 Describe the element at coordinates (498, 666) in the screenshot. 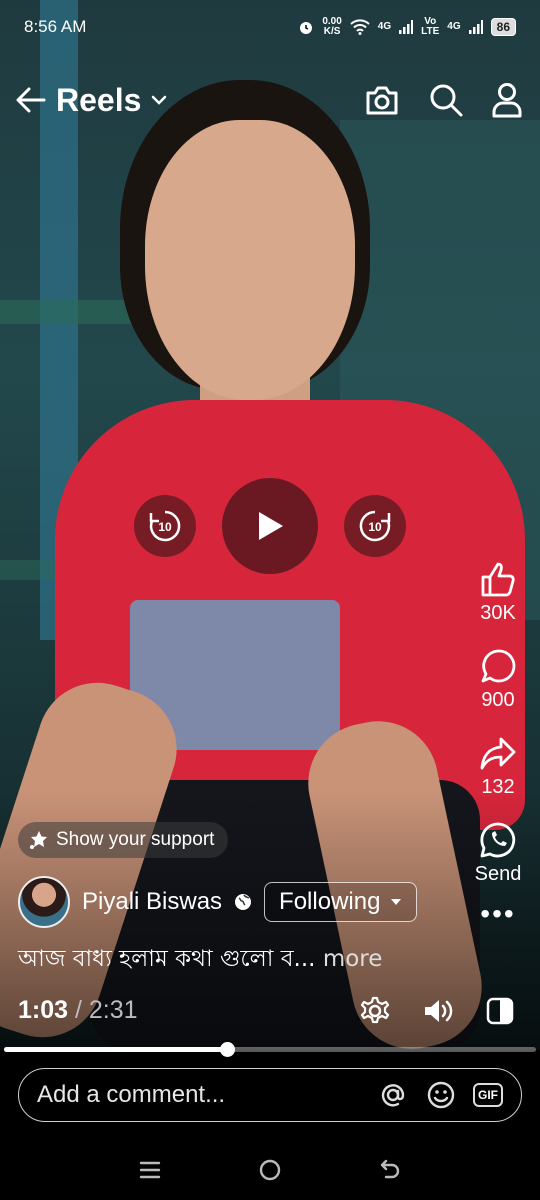

I see `comment-bubble-icon` at that location.